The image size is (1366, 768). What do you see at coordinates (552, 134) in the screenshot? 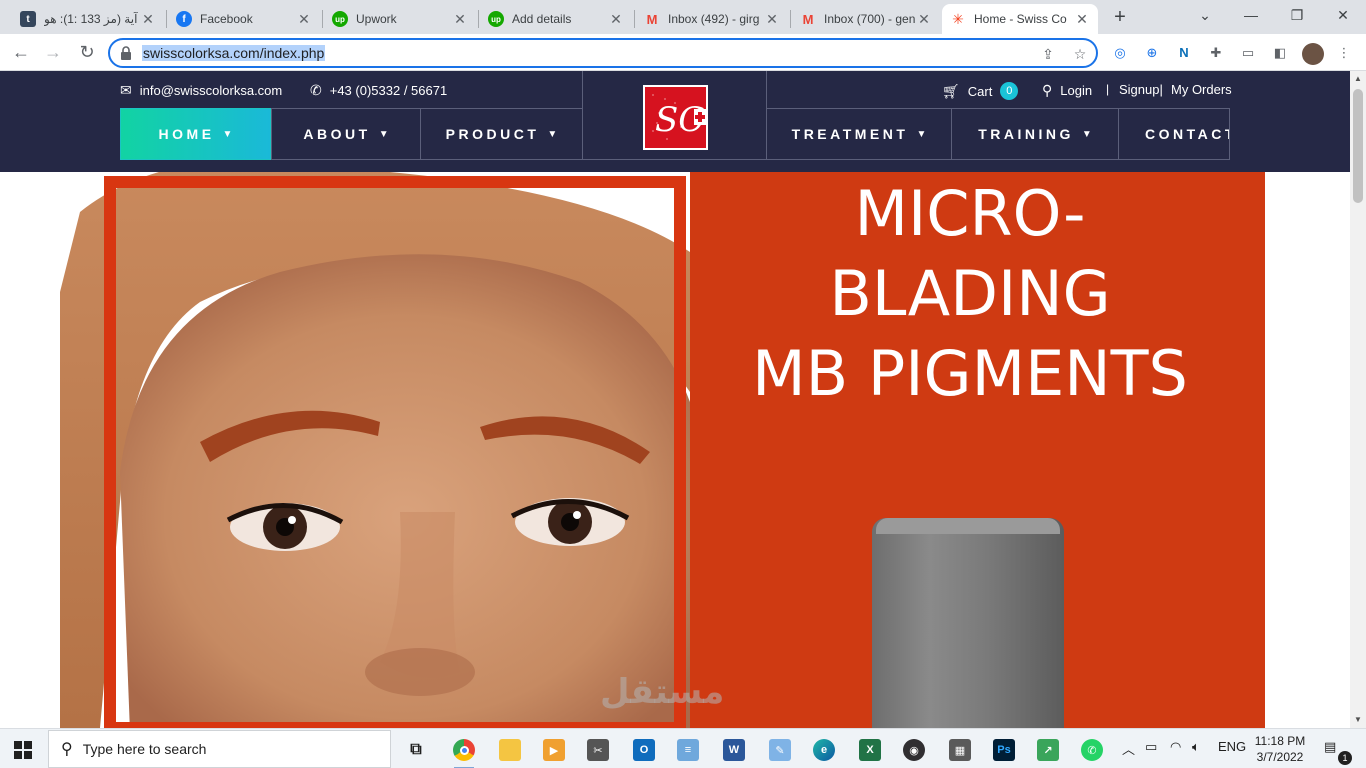
I see `chevron-down-icon: ▼` at bounding box center [552, 134].